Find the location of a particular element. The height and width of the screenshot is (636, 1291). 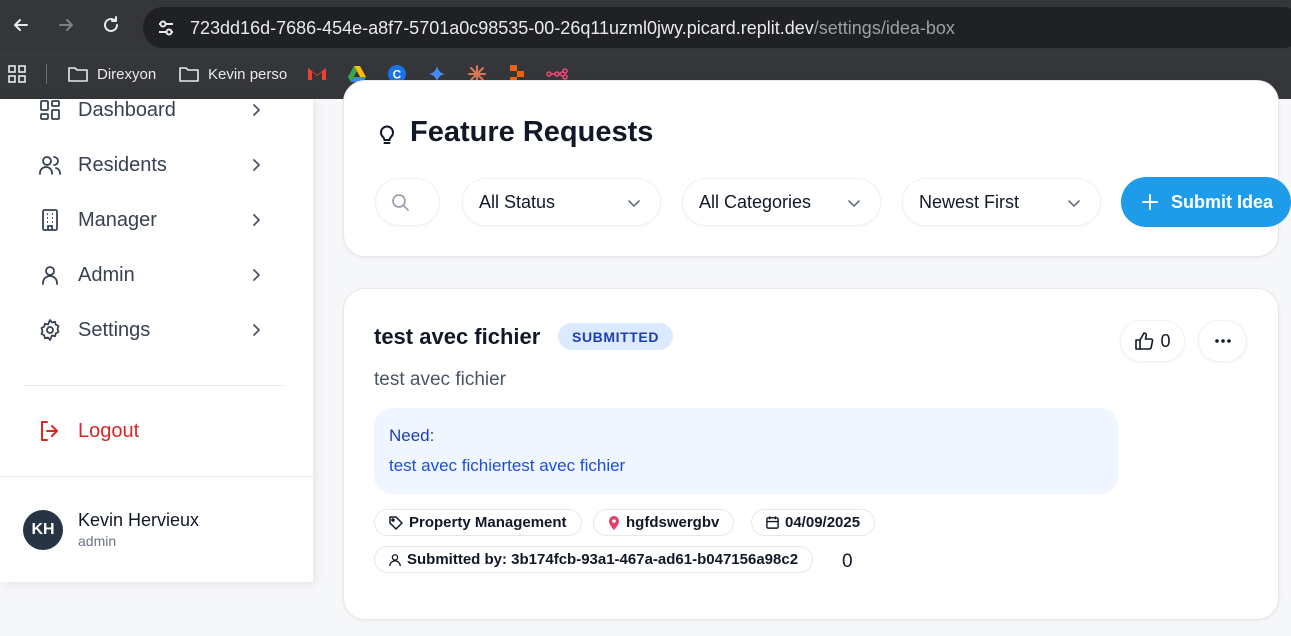

status-filter: All Status is located at coordinates (561, 202).